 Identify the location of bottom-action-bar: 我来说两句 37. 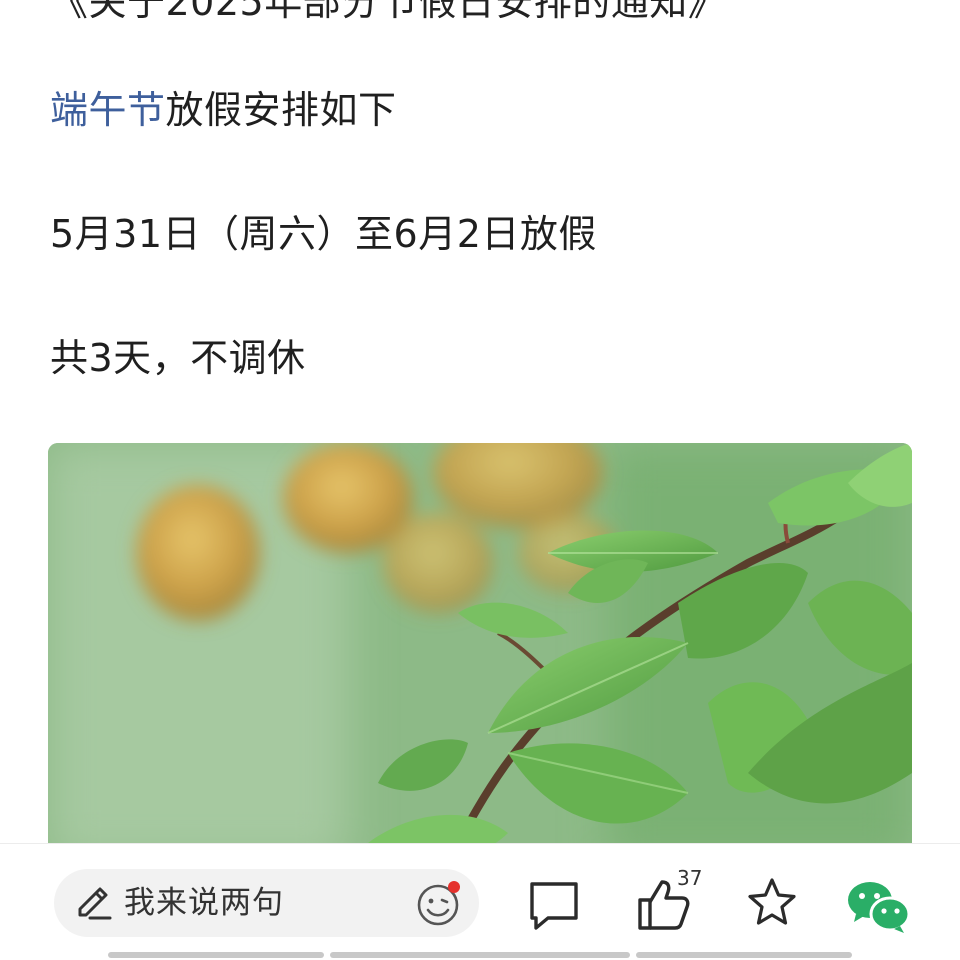
(480, 901).